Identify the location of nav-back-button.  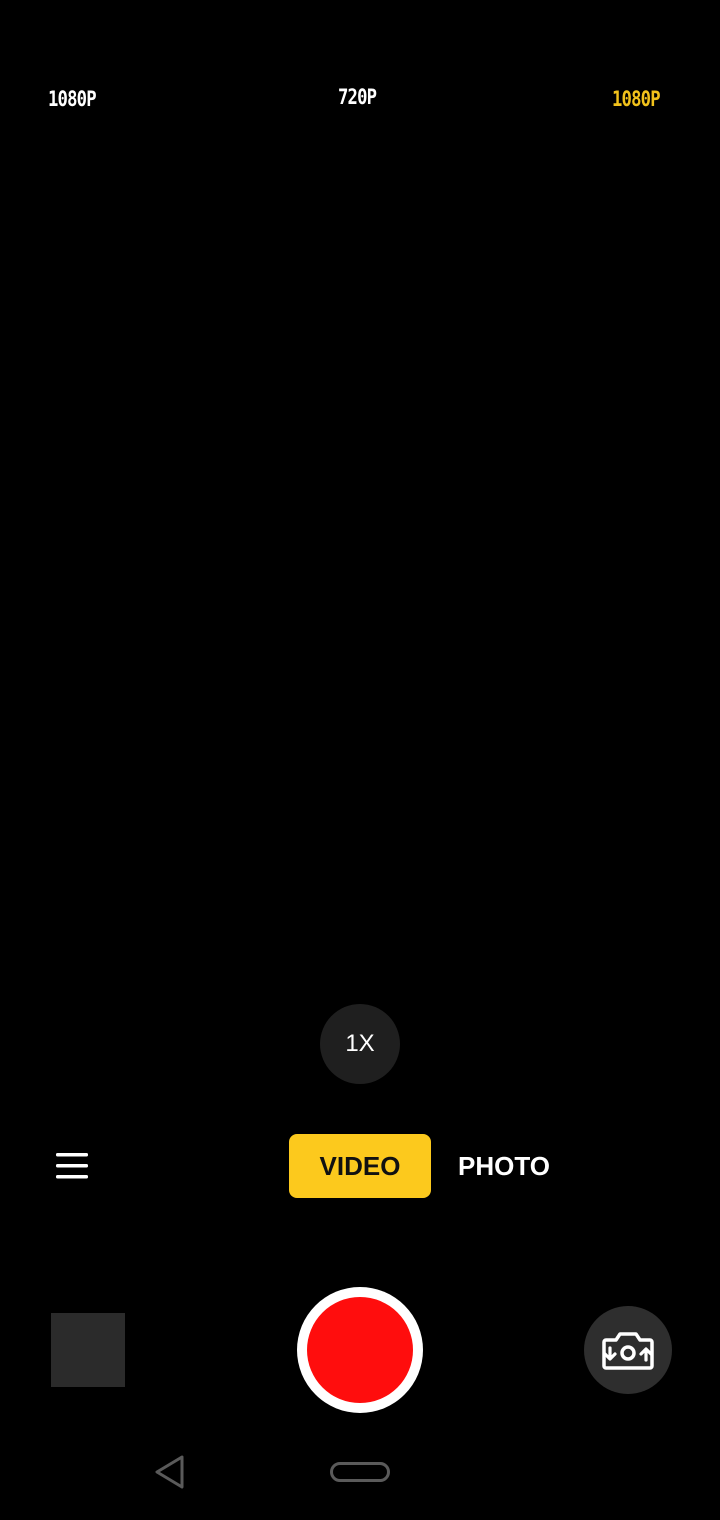
(170, 1472).